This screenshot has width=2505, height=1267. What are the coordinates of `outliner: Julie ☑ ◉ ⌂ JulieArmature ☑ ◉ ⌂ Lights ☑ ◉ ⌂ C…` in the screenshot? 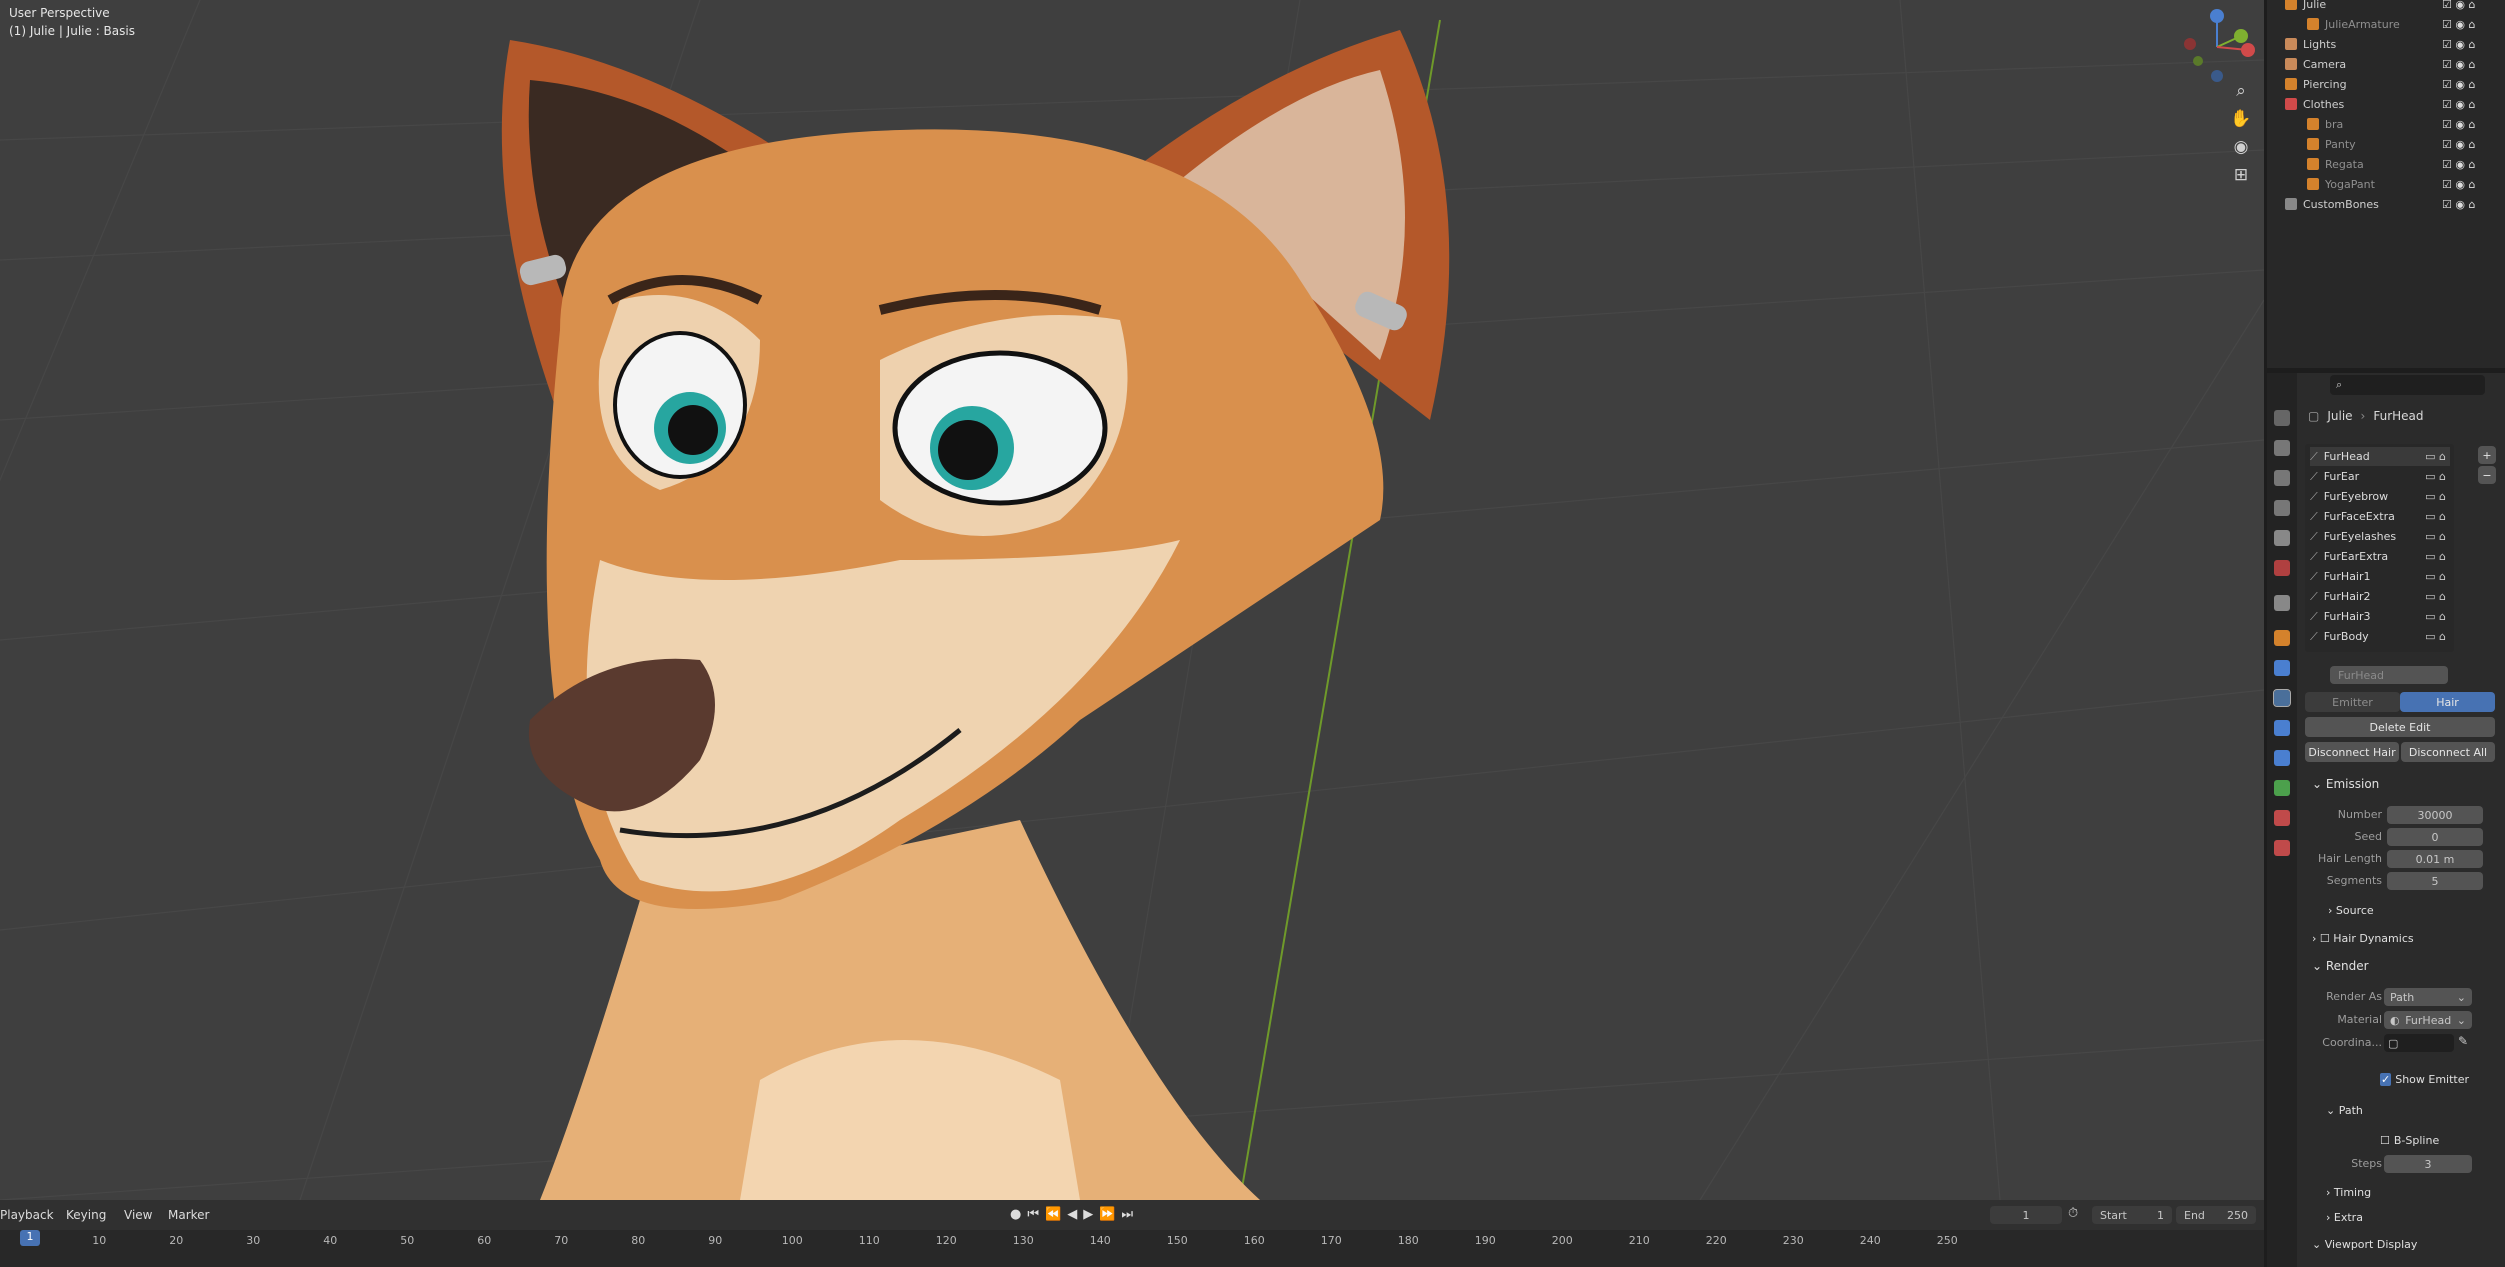 It's located at (2386, 184).